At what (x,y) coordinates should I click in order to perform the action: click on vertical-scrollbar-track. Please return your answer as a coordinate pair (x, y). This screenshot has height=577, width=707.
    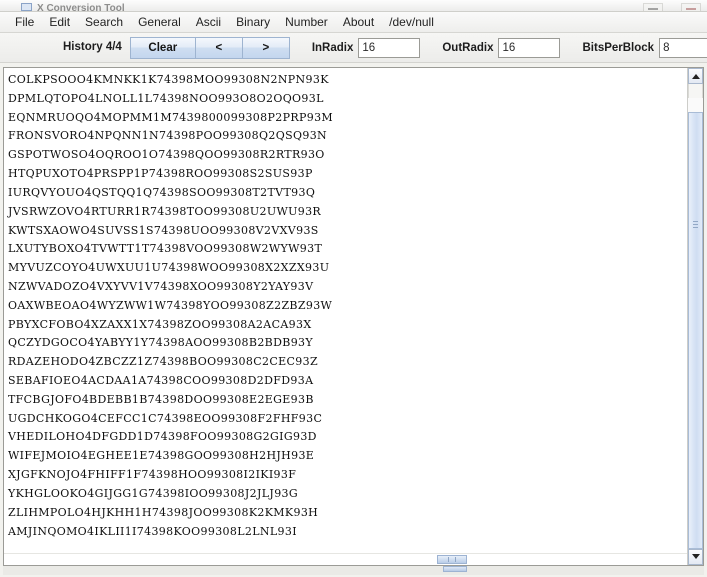
    Looking at the image, I should click on (695, 323).